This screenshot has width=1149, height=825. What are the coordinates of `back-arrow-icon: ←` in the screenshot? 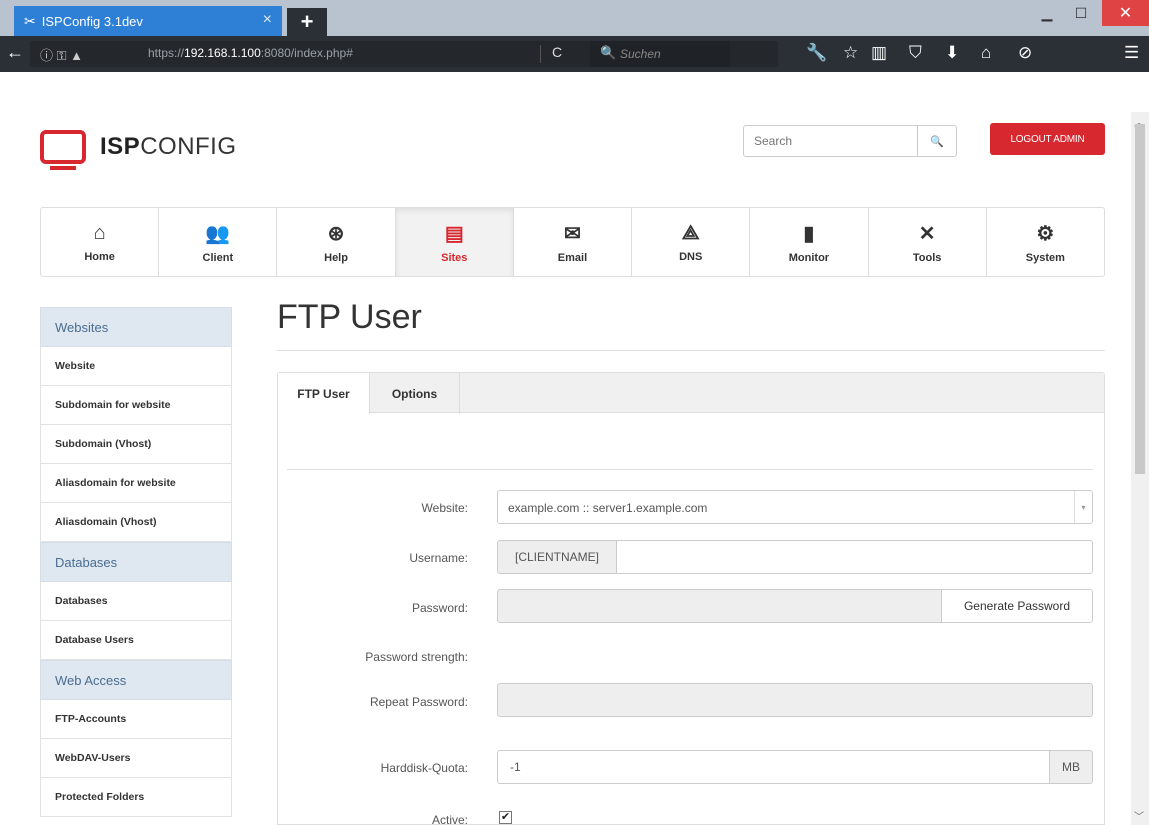 It's located at (15, 52).